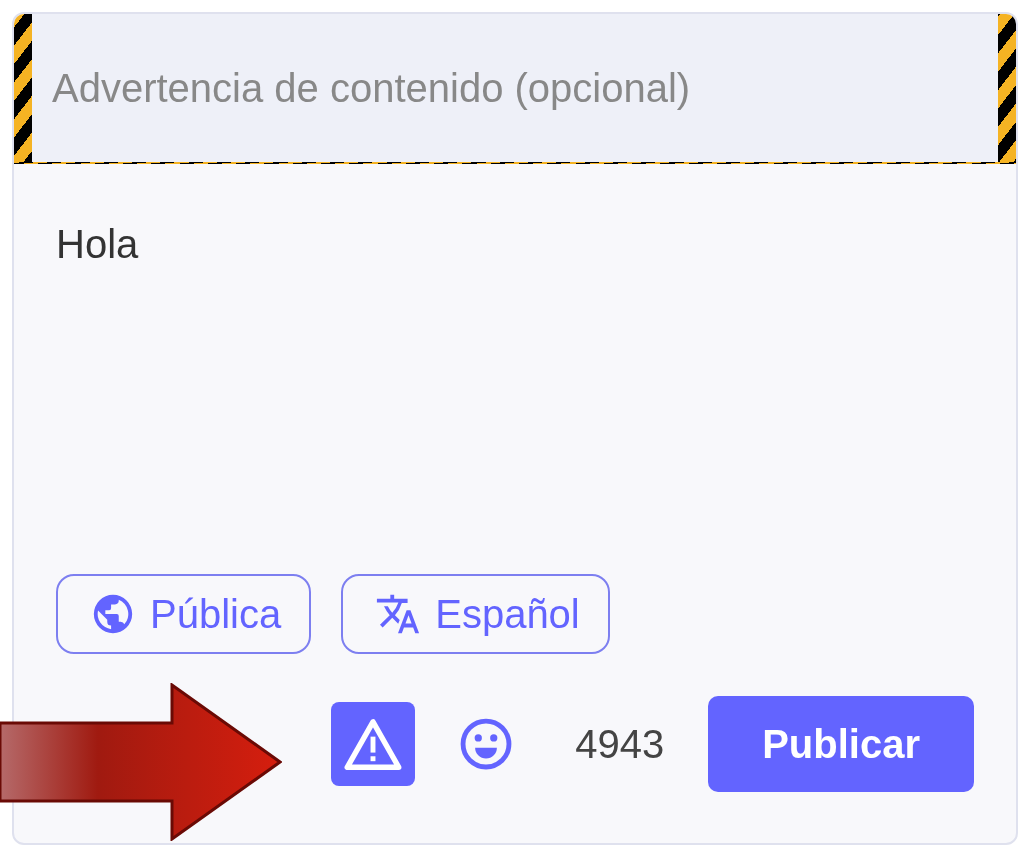 The height and width of the screenshot is (847, 1023). Describe the element at coordinates (841, 744) in the screenshot. I see `publish-button: Publicar` at that location.